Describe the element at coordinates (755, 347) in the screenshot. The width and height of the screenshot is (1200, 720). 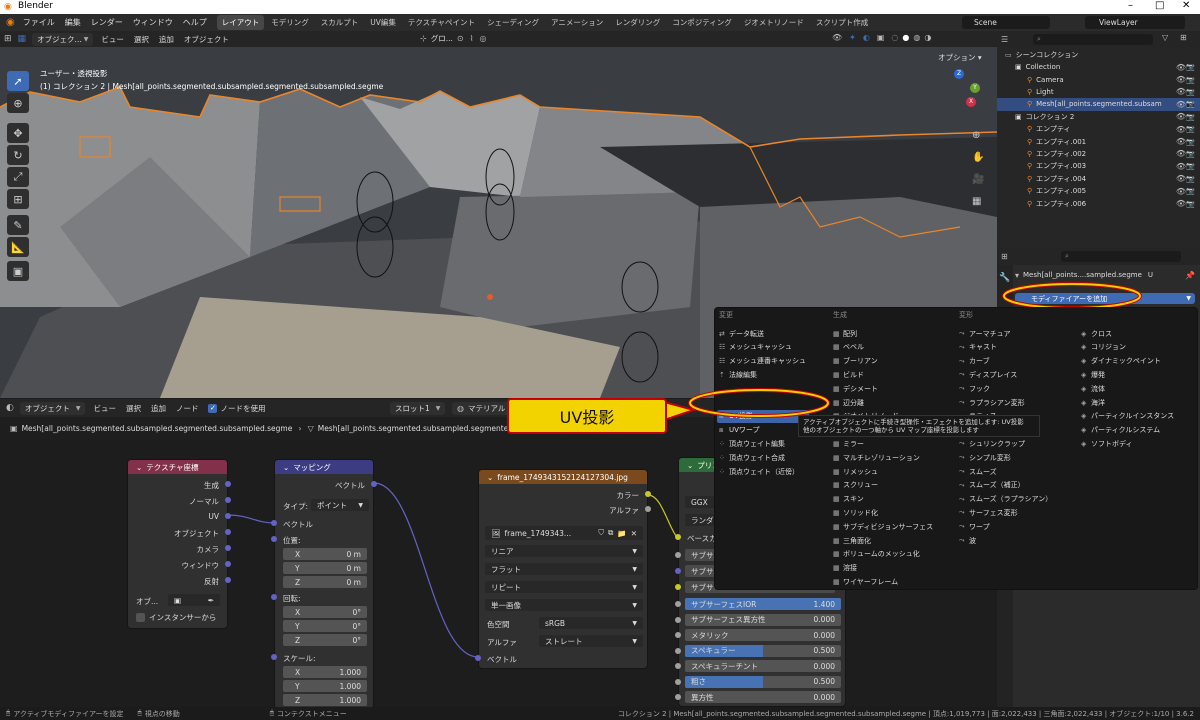
I see `modifier-menu-item: ☷ メッシュキャッシュ` at that location.